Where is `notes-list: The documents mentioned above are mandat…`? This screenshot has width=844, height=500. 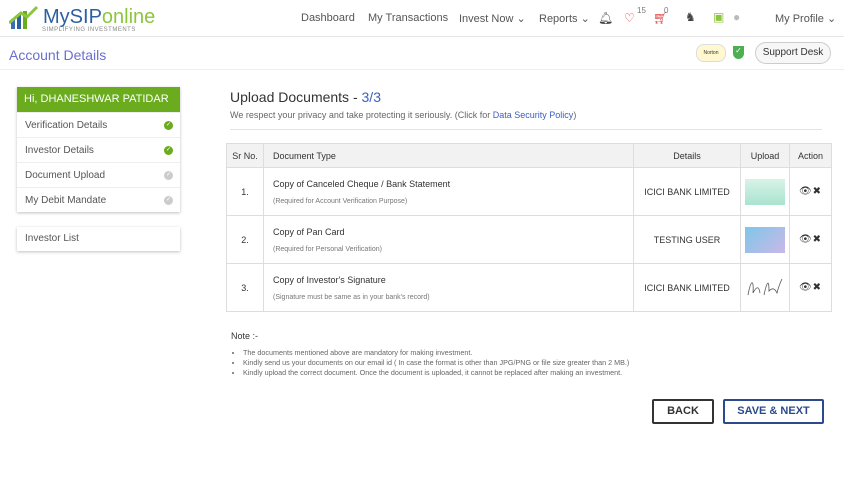 notes-list: The documents mentioned above are mandat… is located at coordinates (436, 363).